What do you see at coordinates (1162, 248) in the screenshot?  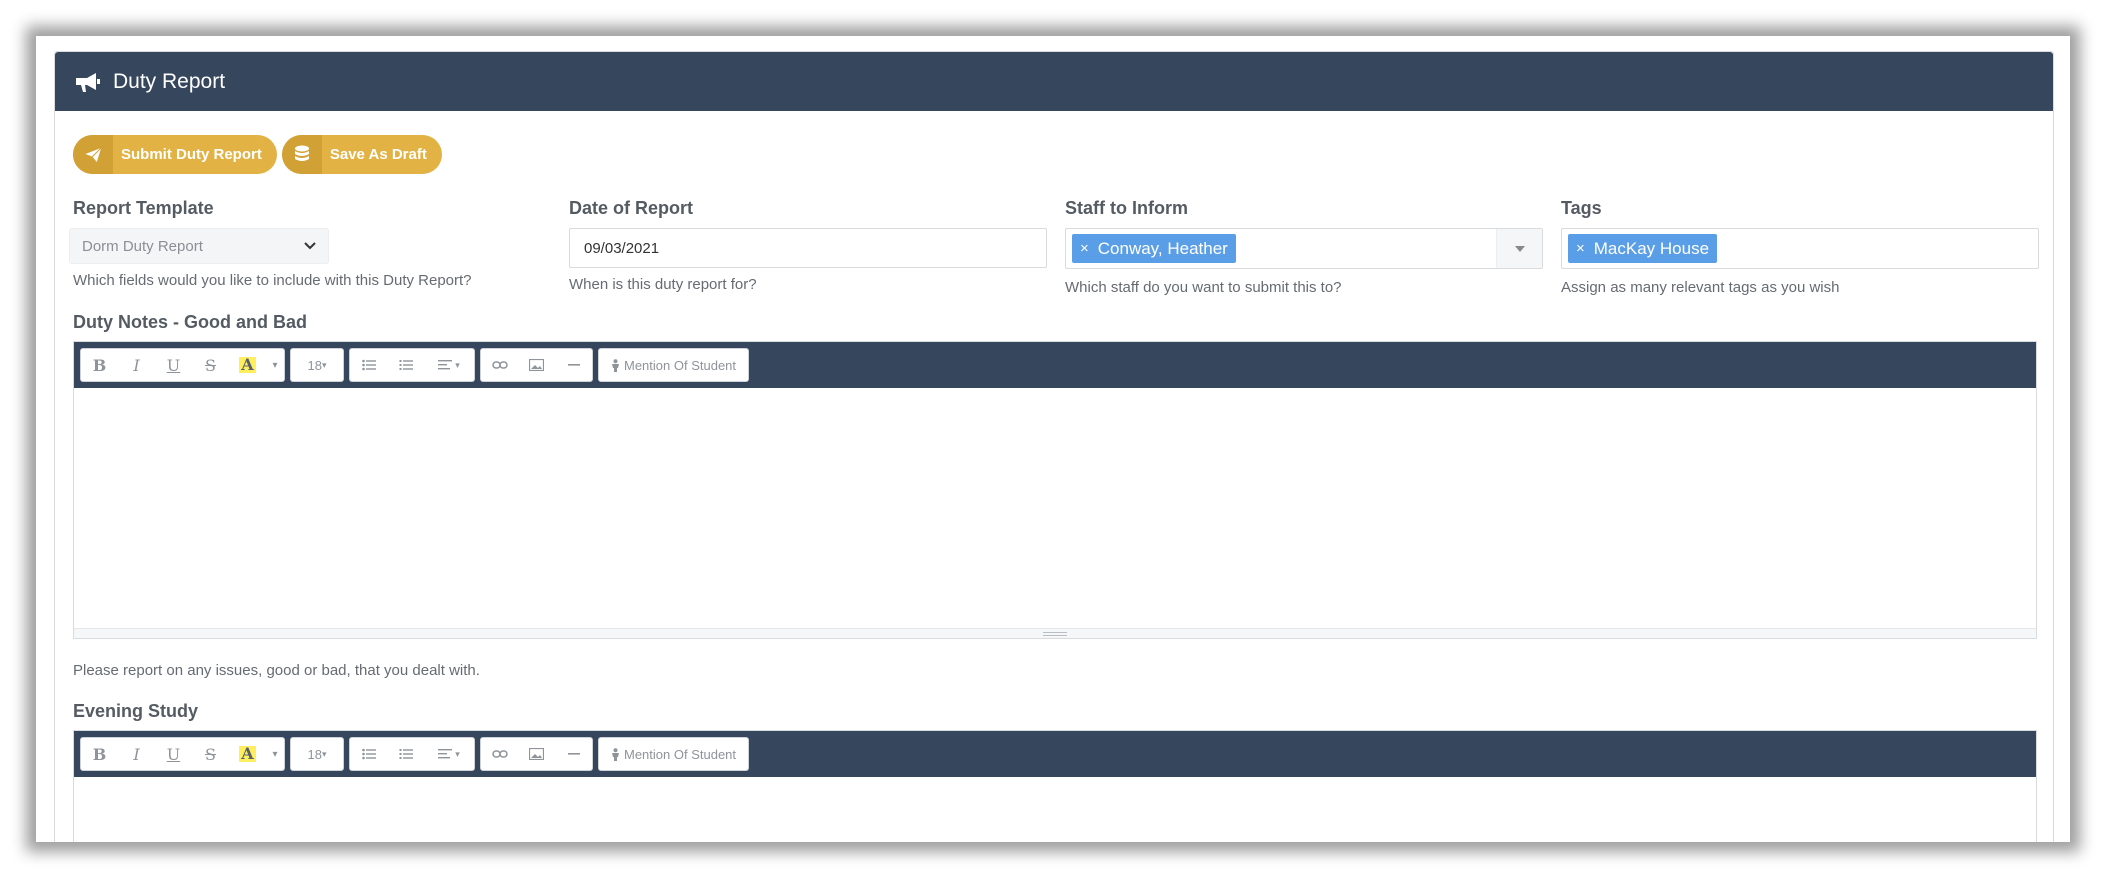 I see `staff-chip-label: Conway, Heather` at bounding box center [1162, 248].